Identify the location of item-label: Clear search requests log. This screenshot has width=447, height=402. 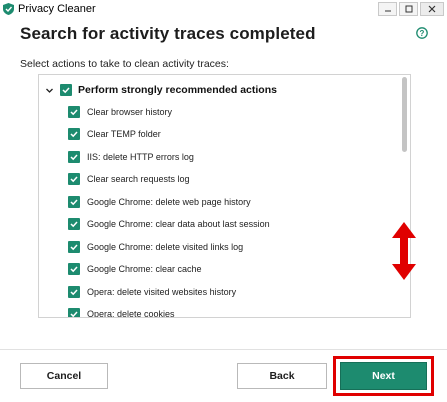
(138, 179).